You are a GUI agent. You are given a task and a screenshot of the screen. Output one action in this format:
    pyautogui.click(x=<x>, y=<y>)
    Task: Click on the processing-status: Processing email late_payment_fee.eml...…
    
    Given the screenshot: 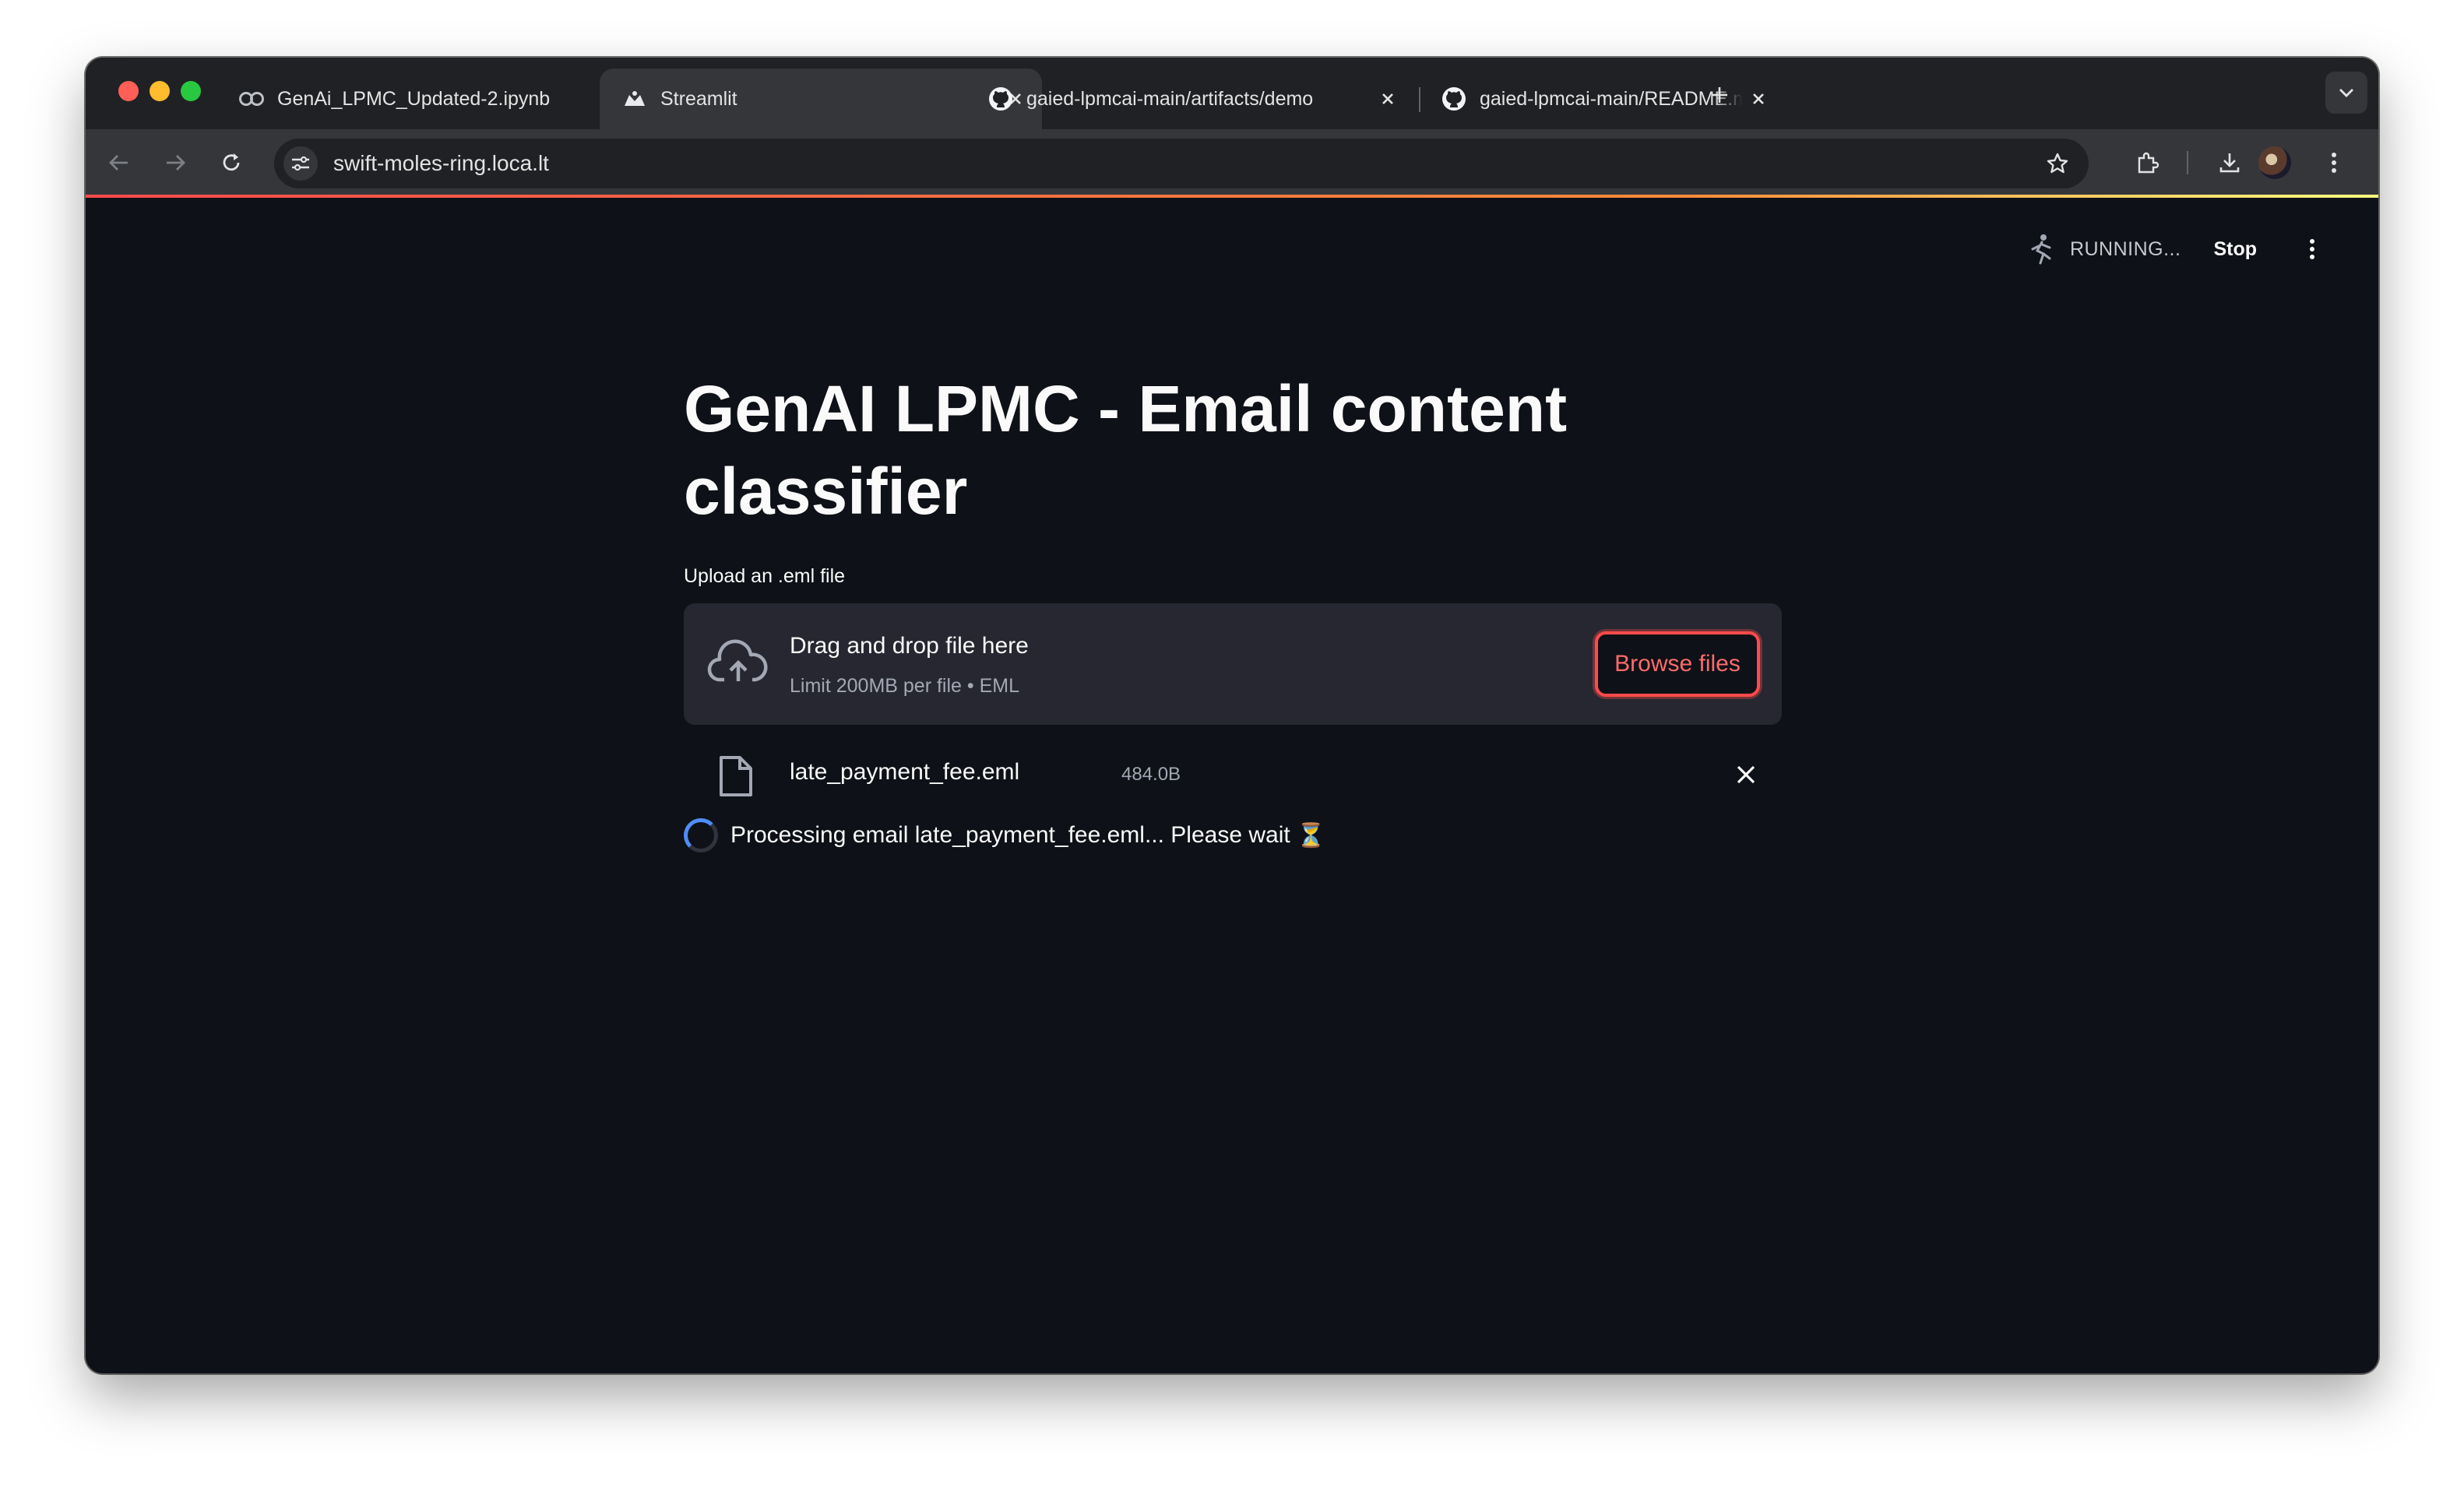 What is the action you would take?
    pyautogui.click(x=1233, y=835)
    